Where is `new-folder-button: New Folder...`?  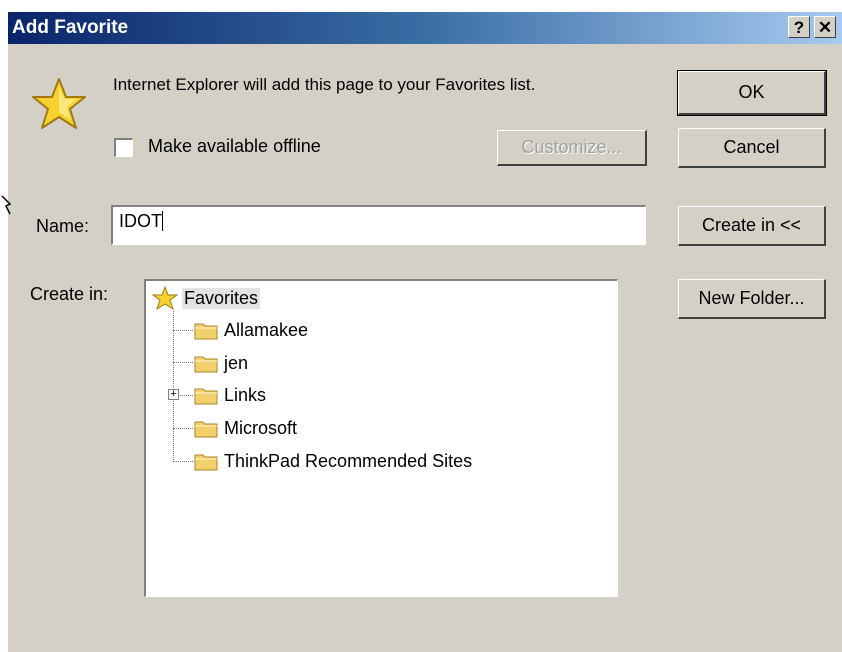
new-folder-button: New Folder... is located at coordinates (752, 299).